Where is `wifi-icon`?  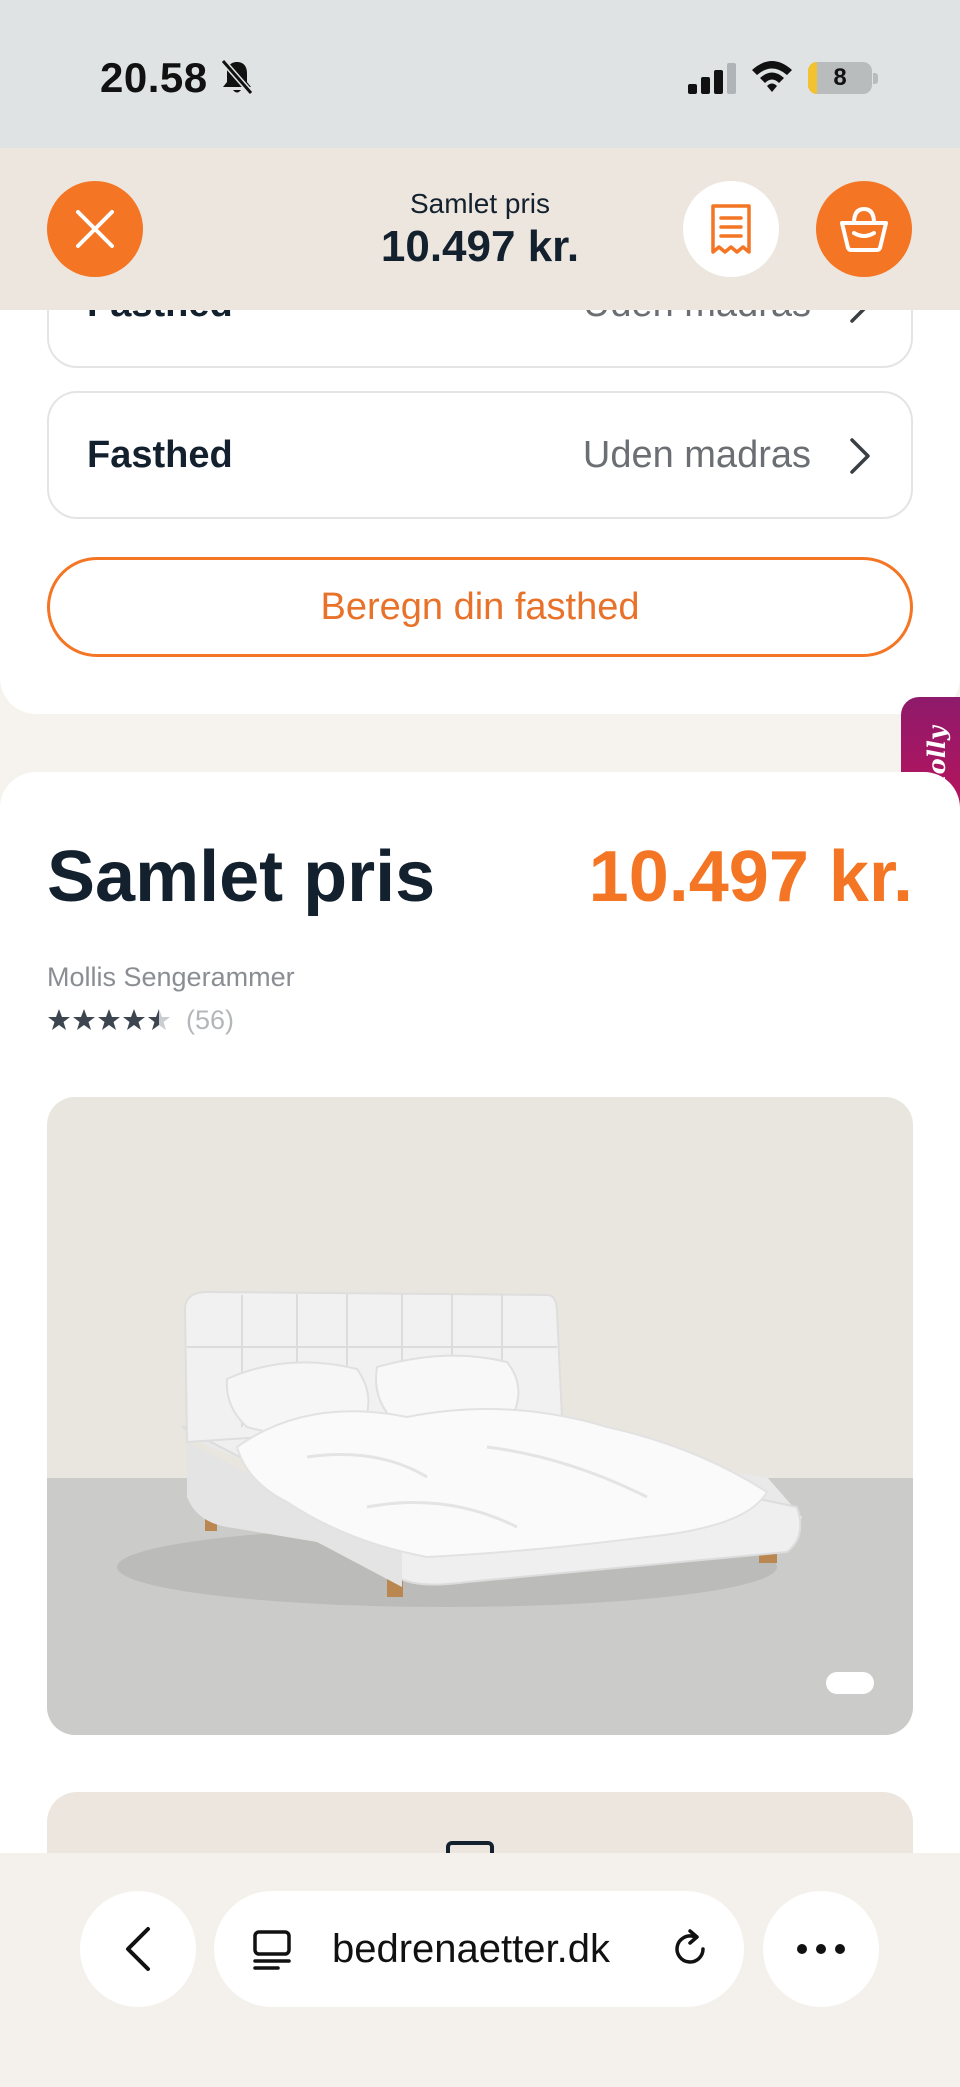
wifi-icon is located at coordinates (772, 76).